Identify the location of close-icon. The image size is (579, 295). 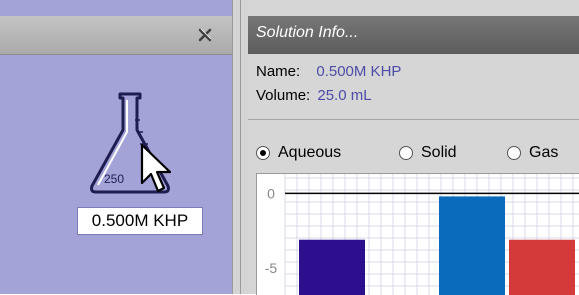
(205, 35).